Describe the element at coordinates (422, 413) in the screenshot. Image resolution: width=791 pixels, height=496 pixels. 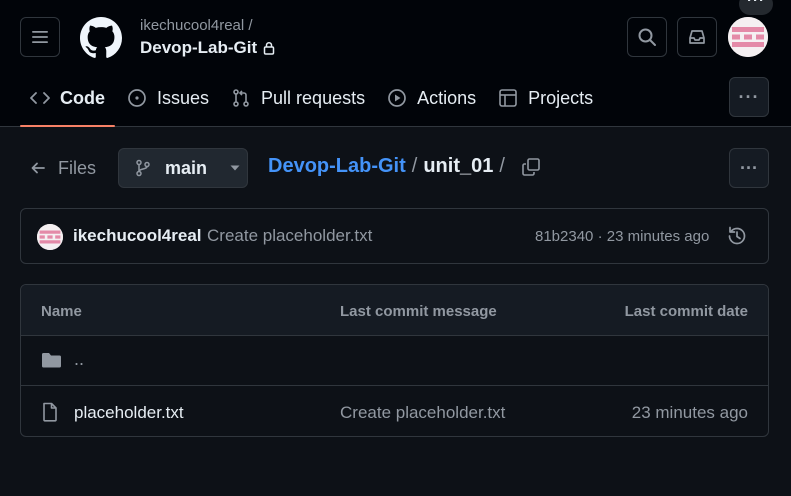
I see `file-commit-message-link: Create placeholder.txt` at that location.